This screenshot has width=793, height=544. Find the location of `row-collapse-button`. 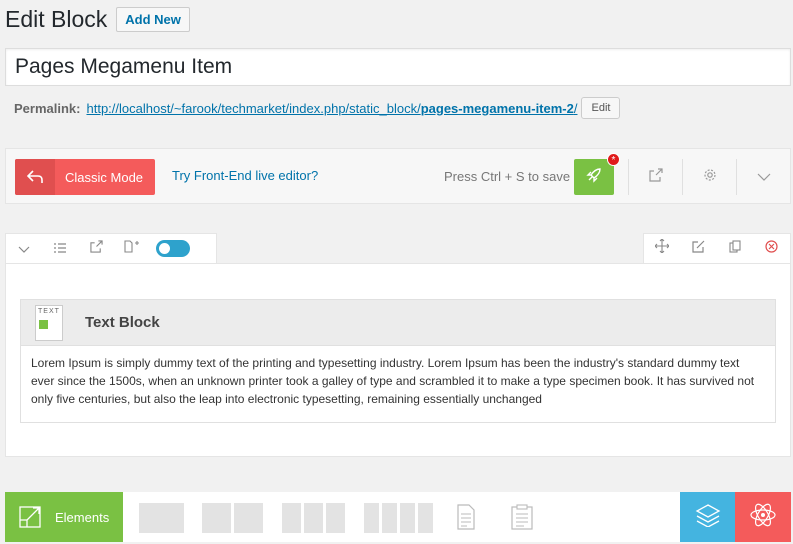

row-collapse-button is located at coordinates (24, 249).